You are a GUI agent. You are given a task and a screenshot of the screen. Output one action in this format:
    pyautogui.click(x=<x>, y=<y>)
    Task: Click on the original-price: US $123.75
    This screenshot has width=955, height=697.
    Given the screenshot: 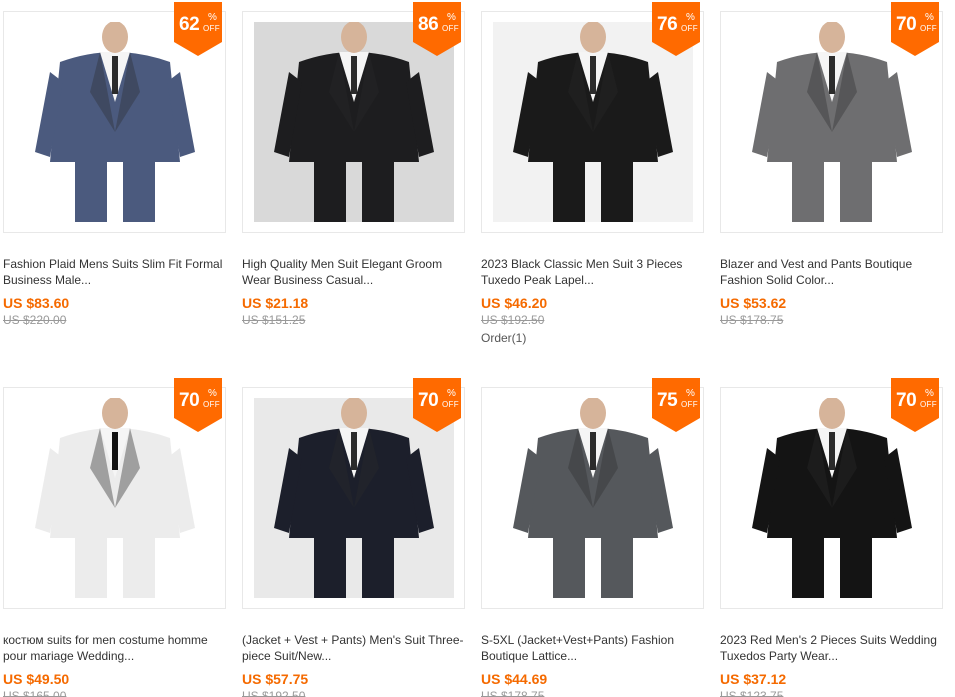 What is the action you would take?
    pyautogui.click(x=752, y=693)
    